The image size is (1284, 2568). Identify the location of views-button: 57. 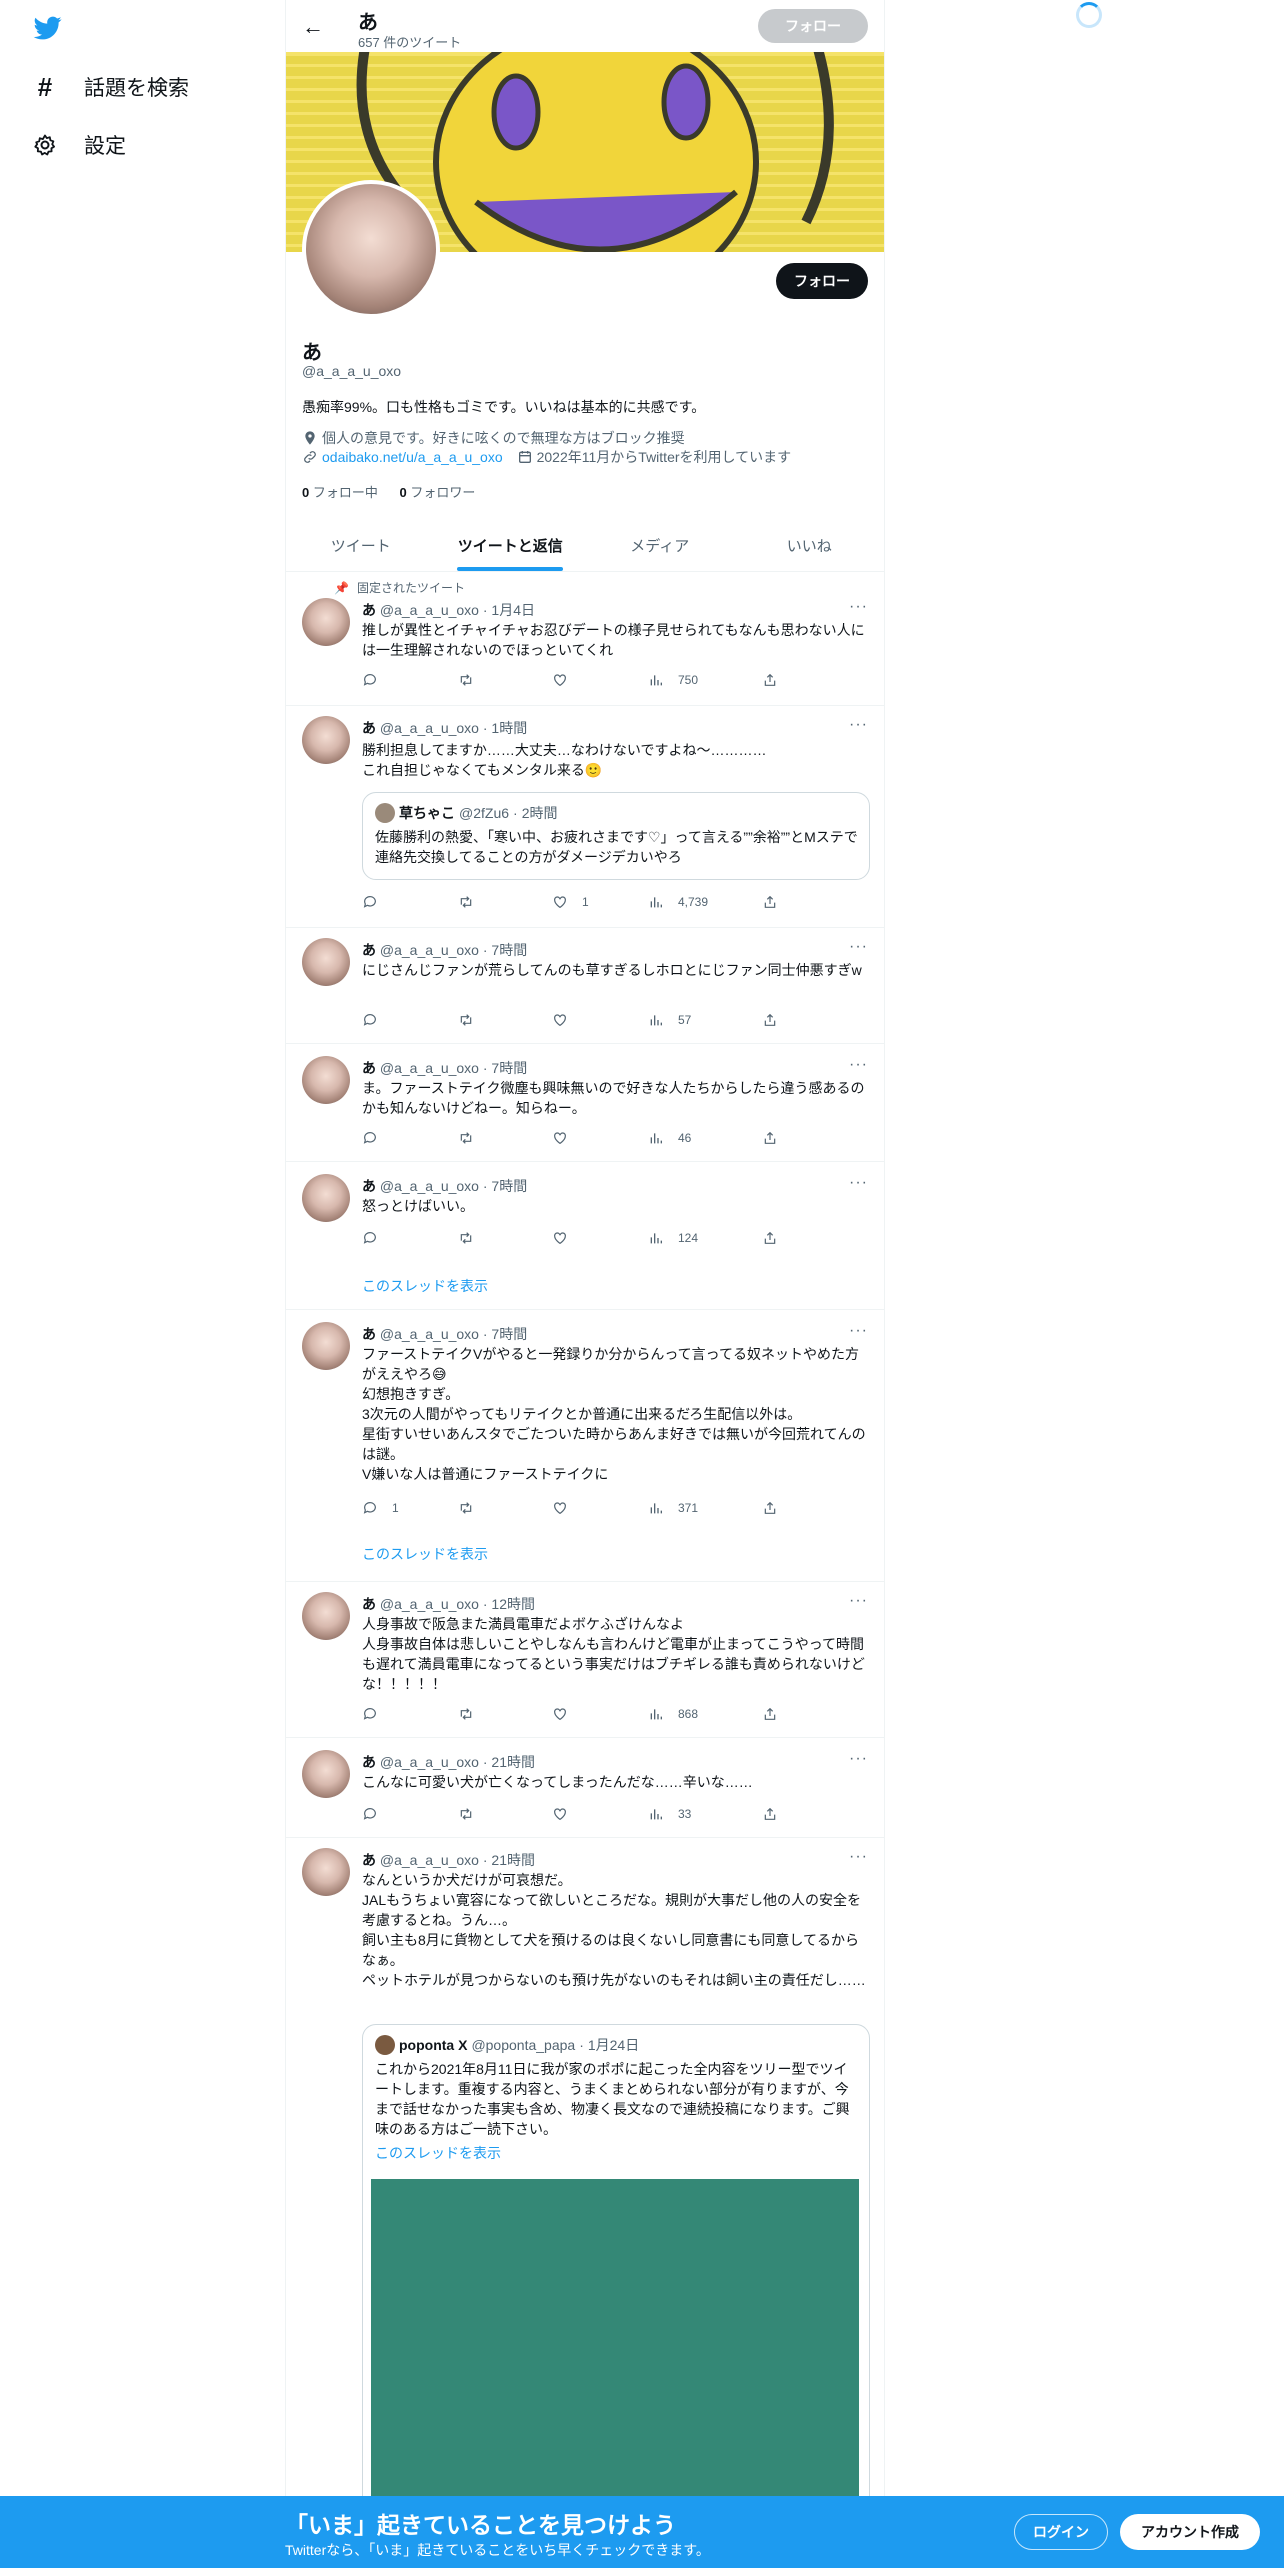
(669, 1020).